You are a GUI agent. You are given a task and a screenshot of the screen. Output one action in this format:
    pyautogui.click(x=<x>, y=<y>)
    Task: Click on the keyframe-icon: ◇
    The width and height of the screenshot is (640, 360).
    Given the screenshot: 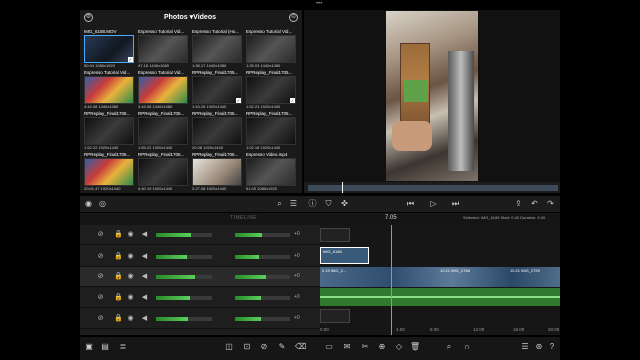 What is the action you would take?
    pyautogui.click(x=399, y=347)
    